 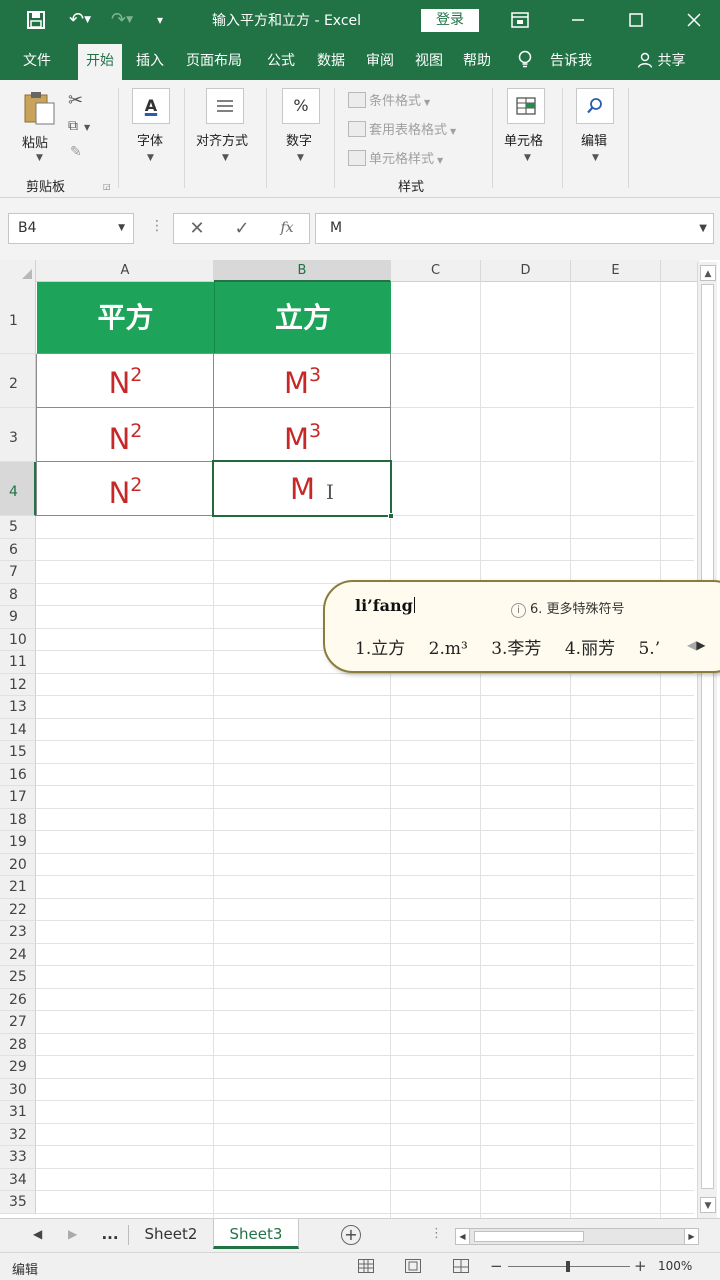 I want to click on vertical-scrollbar: ▲ ▼, so click(x=707, y=740).